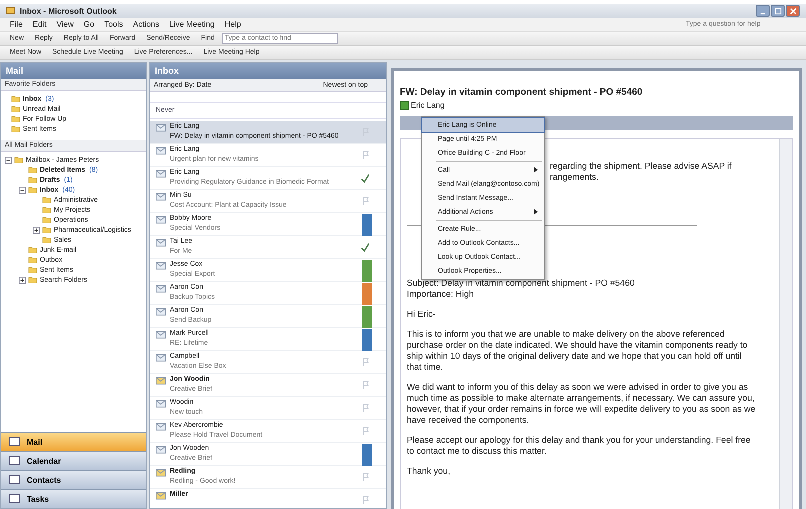 The width and height of the screenshot is (806, 509). I want to click on message-text: Please accept our apology for this delay and thank you for your understanding. Feel free to contact me to discuss this matter., so click(579, 446).